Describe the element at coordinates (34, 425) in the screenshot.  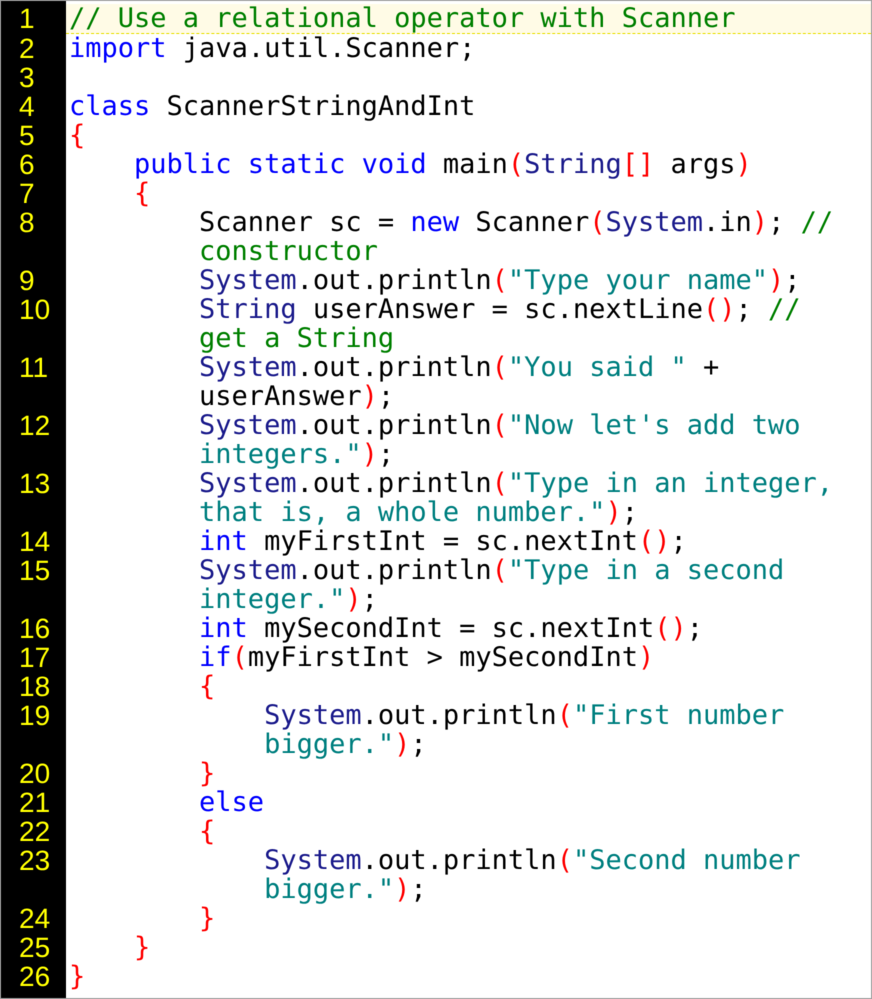
I see `line-number: 12` at that location.